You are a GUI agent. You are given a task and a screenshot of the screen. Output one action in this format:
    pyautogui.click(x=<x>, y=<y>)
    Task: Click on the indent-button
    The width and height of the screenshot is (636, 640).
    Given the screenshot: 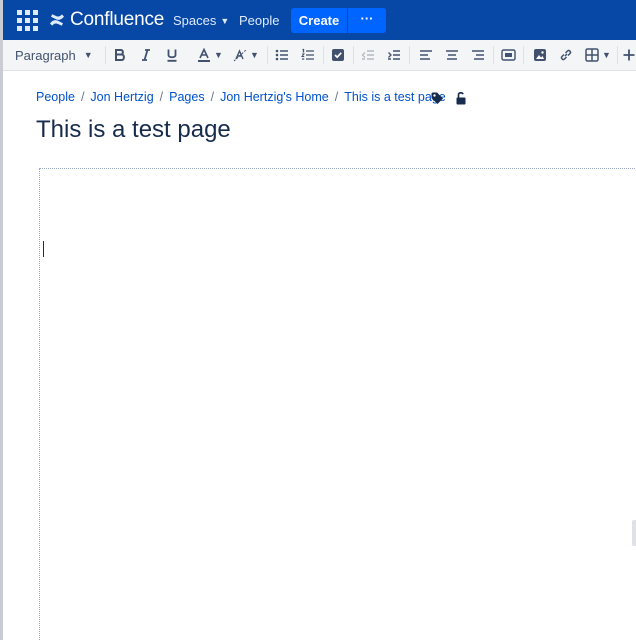 What is the action you would take?
    pyautogui.click(x=394, y=55)
    